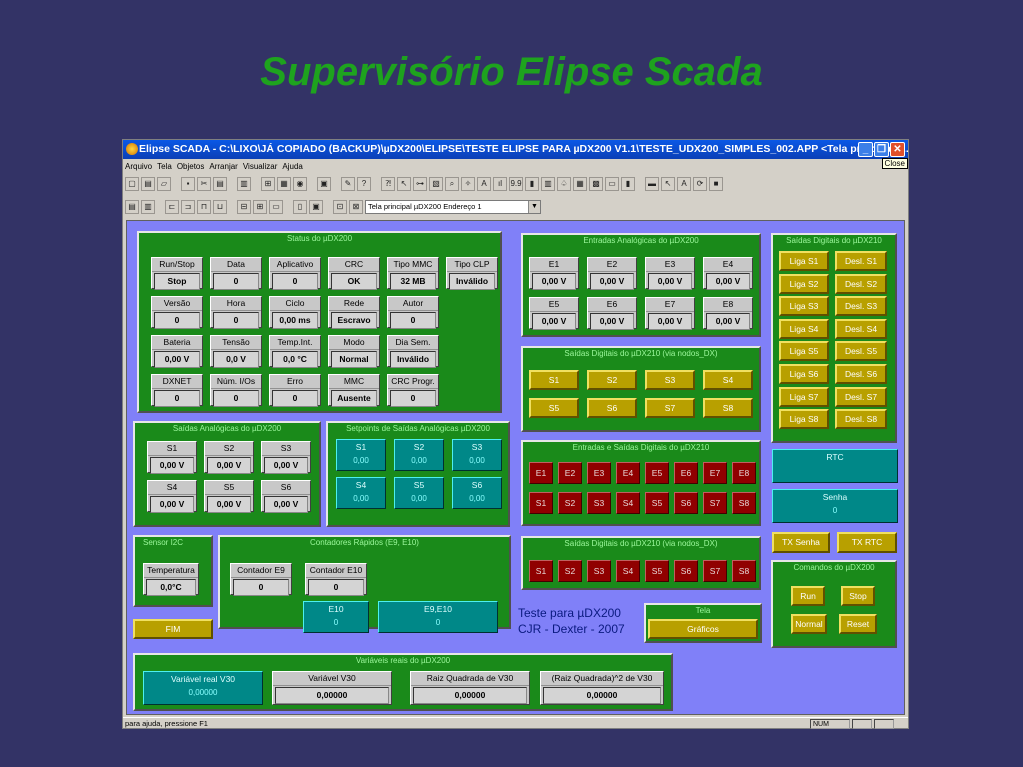  What do you see at coordinates (657, 571) in the screenshot?
I see `nodos2-output-s5: S5` at bounding box center [657, 571].